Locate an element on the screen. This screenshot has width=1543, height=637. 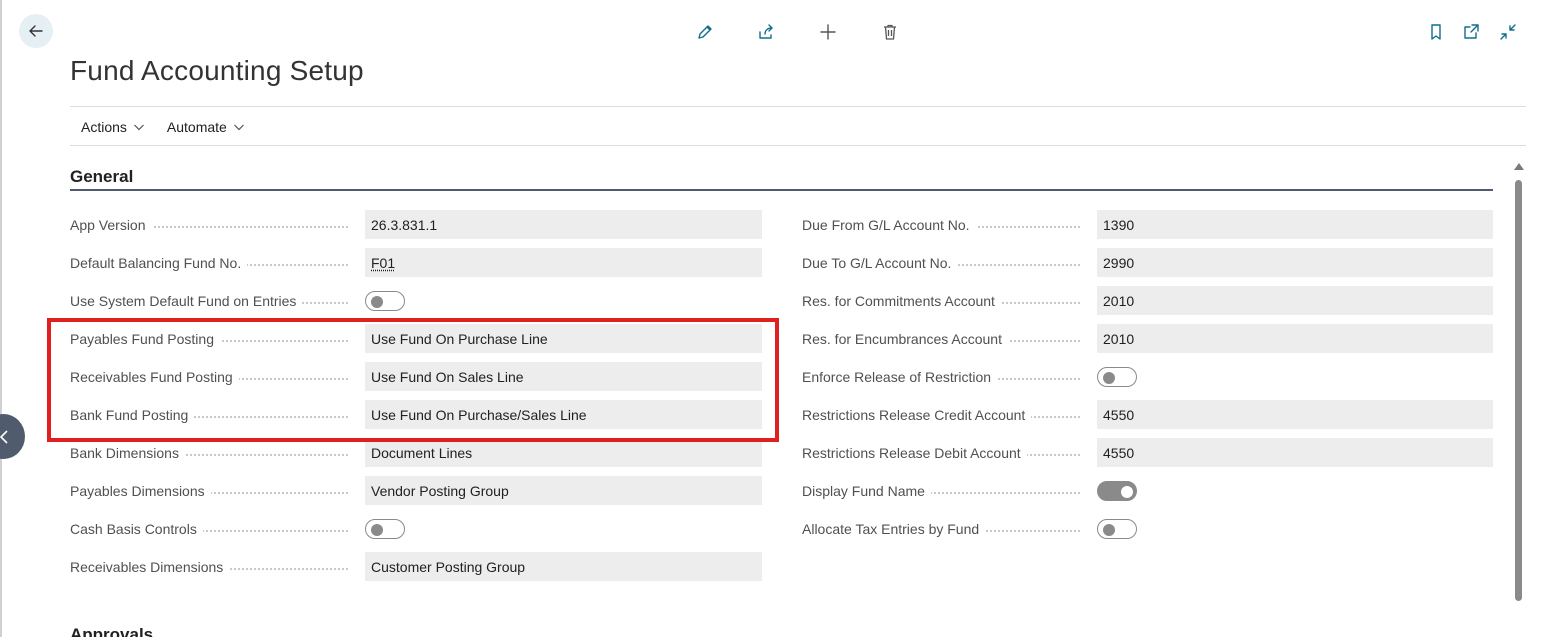
field-display-fund-name: Display Fund Name is located at coordinates (1147, 495).